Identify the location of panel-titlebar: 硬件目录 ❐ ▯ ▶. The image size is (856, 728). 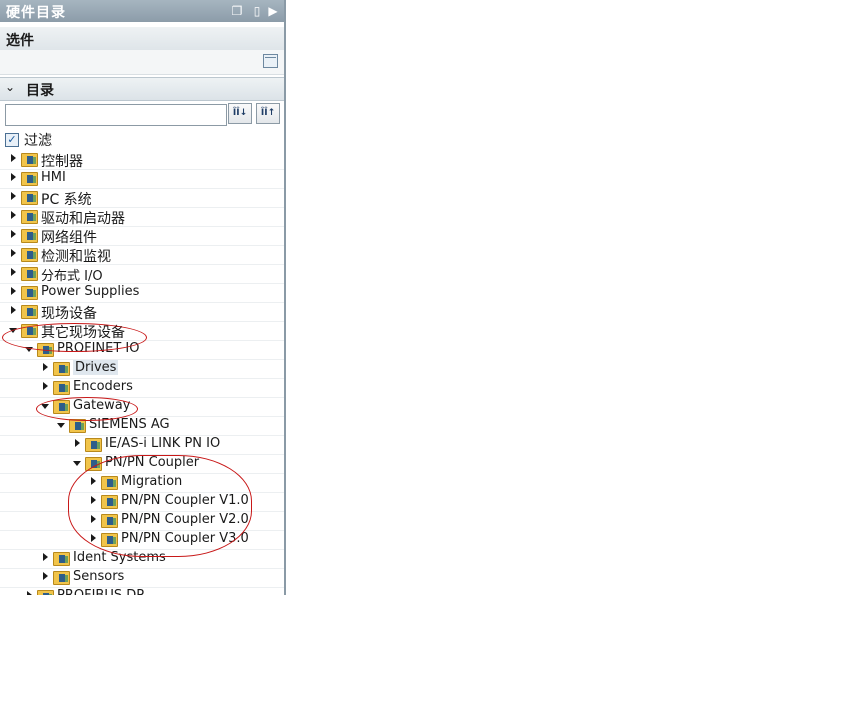
(142, 11).